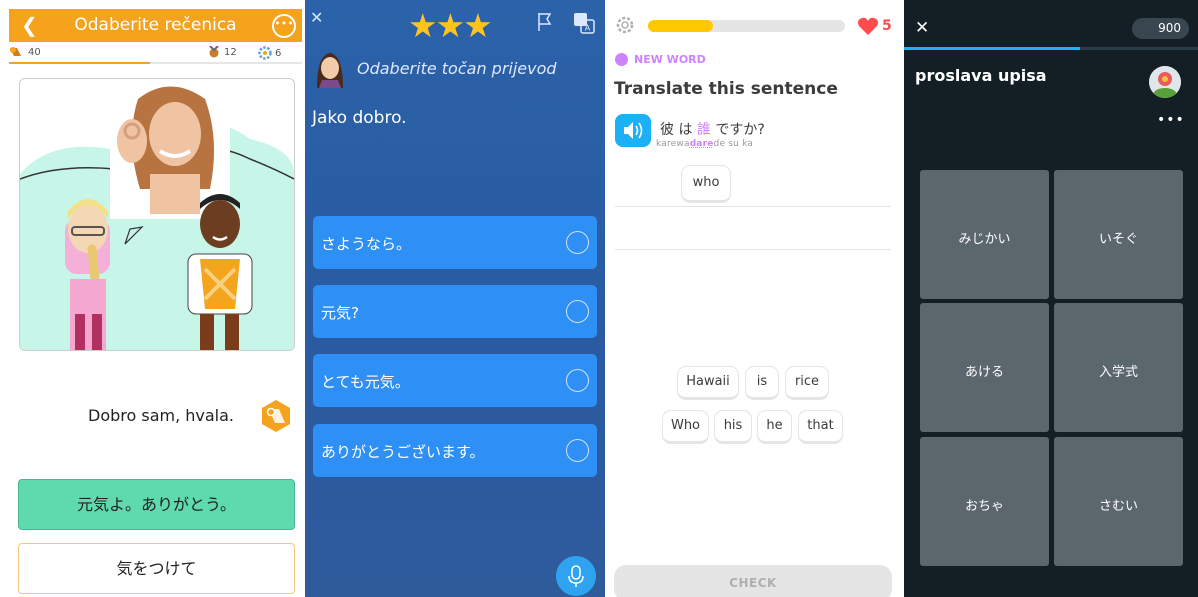 The image size is (1198, 597). I want to click on lesson-title: proslava upisa, so click(981, 75).